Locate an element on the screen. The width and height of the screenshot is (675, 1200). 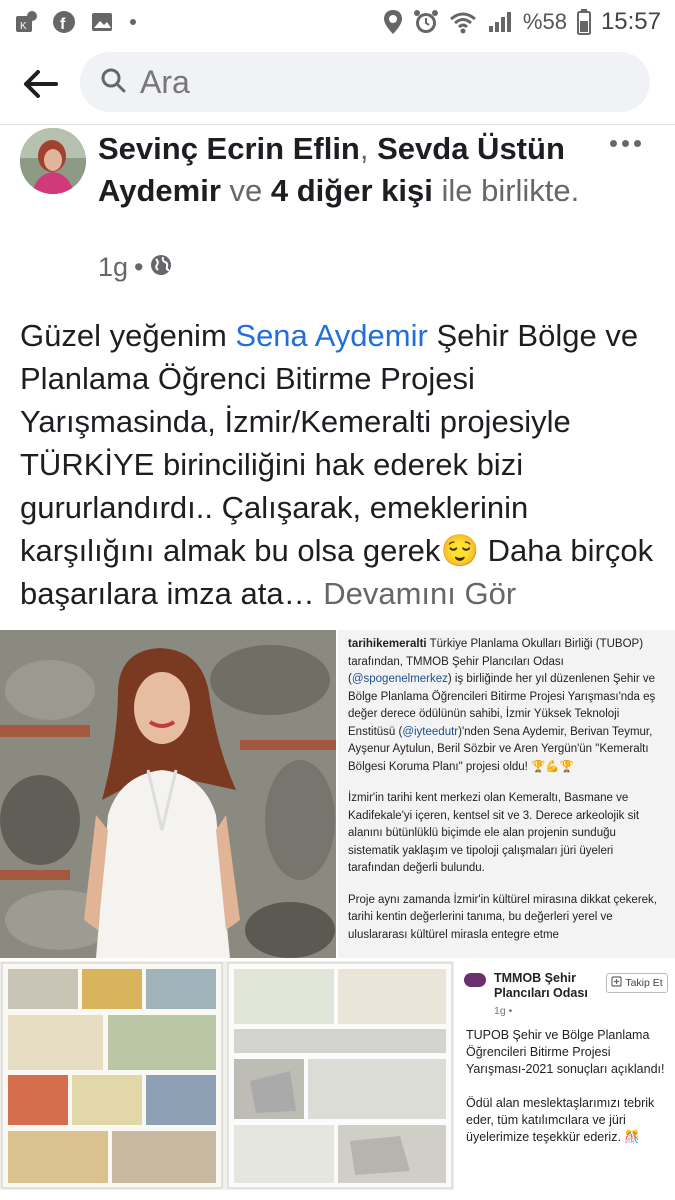
back-button is located at coordinates (40, 84).